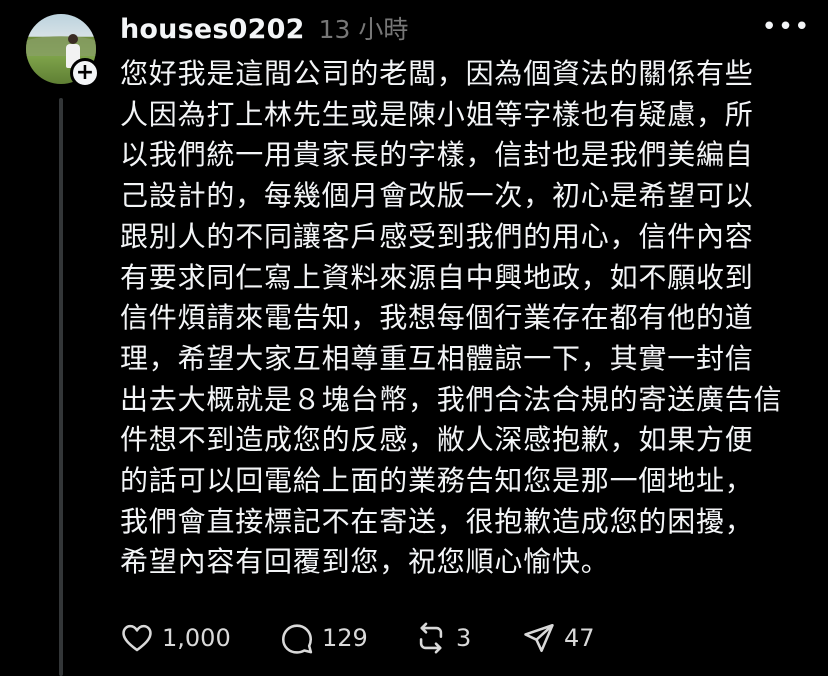 The height and width of the screenshot is (676, 828). Describe the element at coordinates (363, 29) in the screenshot. I see `timestamp: 13 小時` at that location.